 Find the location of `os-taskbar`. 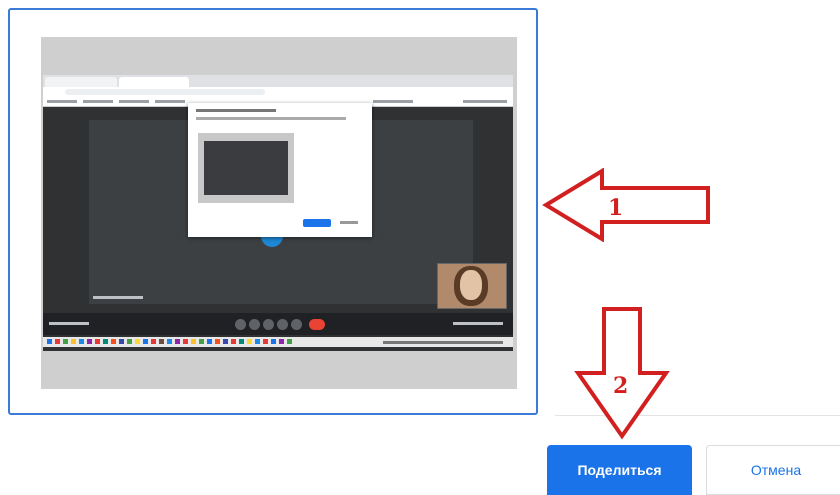

os-taskbar is located at coordinates (278, 342).